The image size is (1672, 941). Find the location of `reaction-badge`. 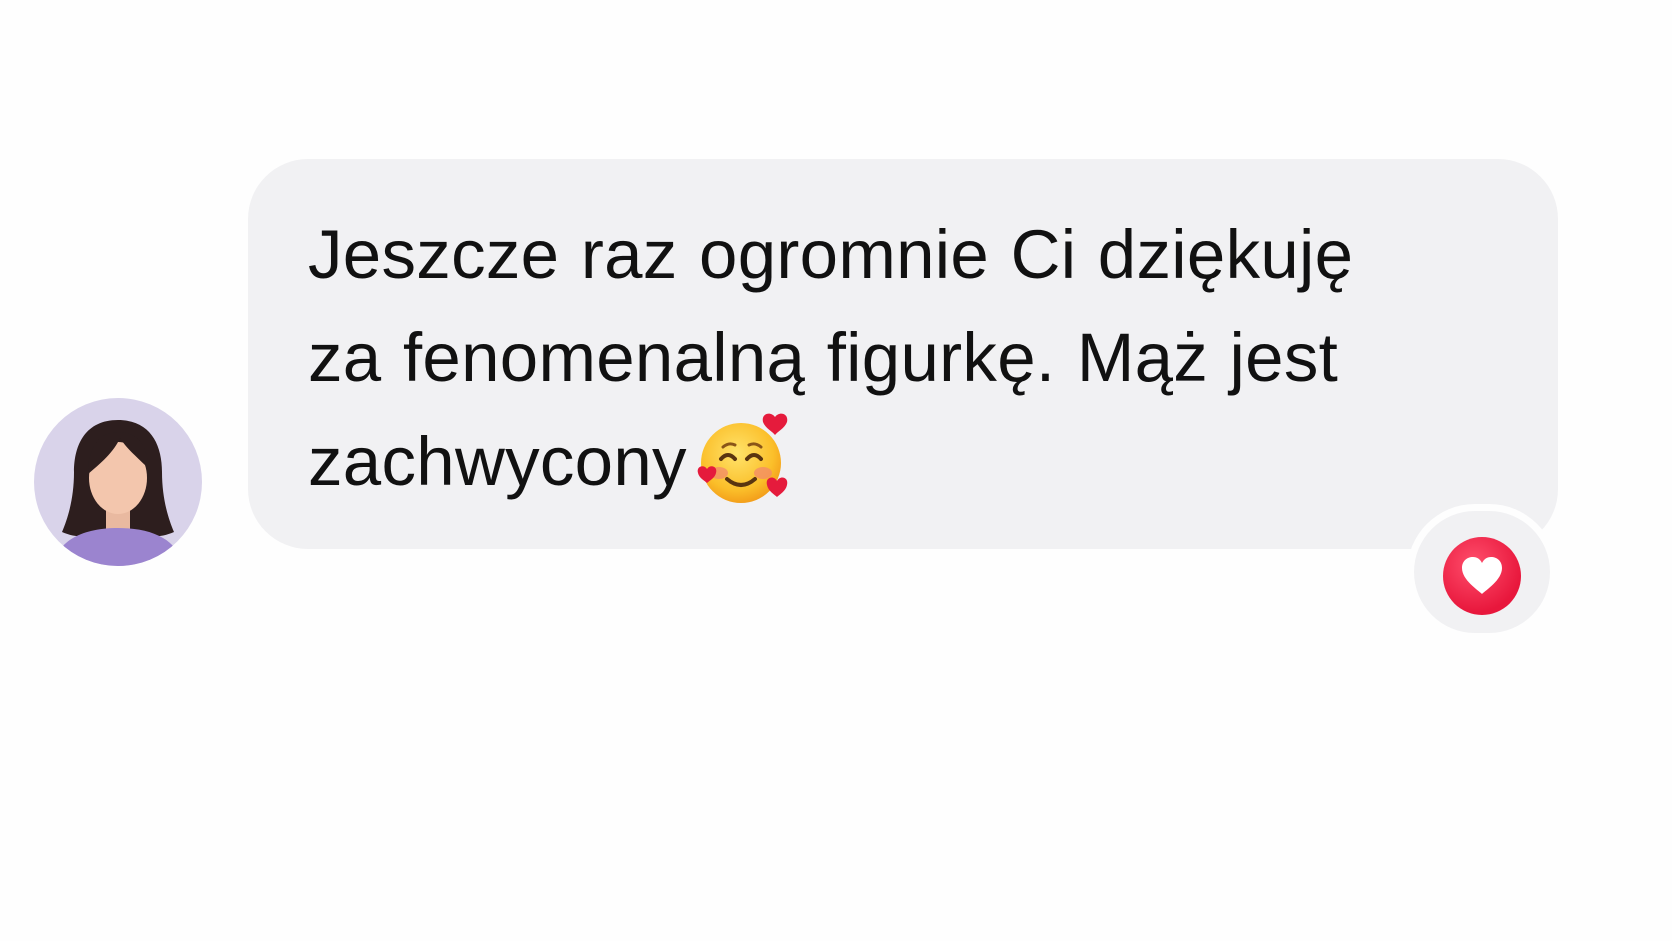

reaction-badge is located at coordinates (1482, 572).